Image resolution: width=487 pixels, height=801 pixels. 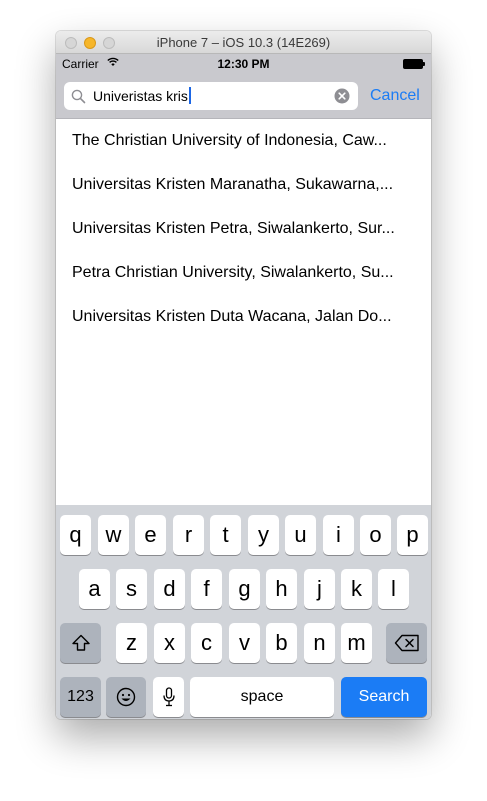 What do you see at coordinates (244, 589) in the screenshot?
I see `key-g: g` at bounding box center [244, 589].